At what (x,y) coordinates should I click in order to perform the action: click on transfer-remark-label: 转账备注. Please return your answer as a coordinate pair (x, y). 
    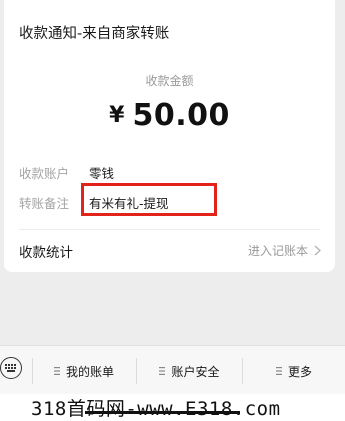
    Looking at the image, I should click on (44, 203).